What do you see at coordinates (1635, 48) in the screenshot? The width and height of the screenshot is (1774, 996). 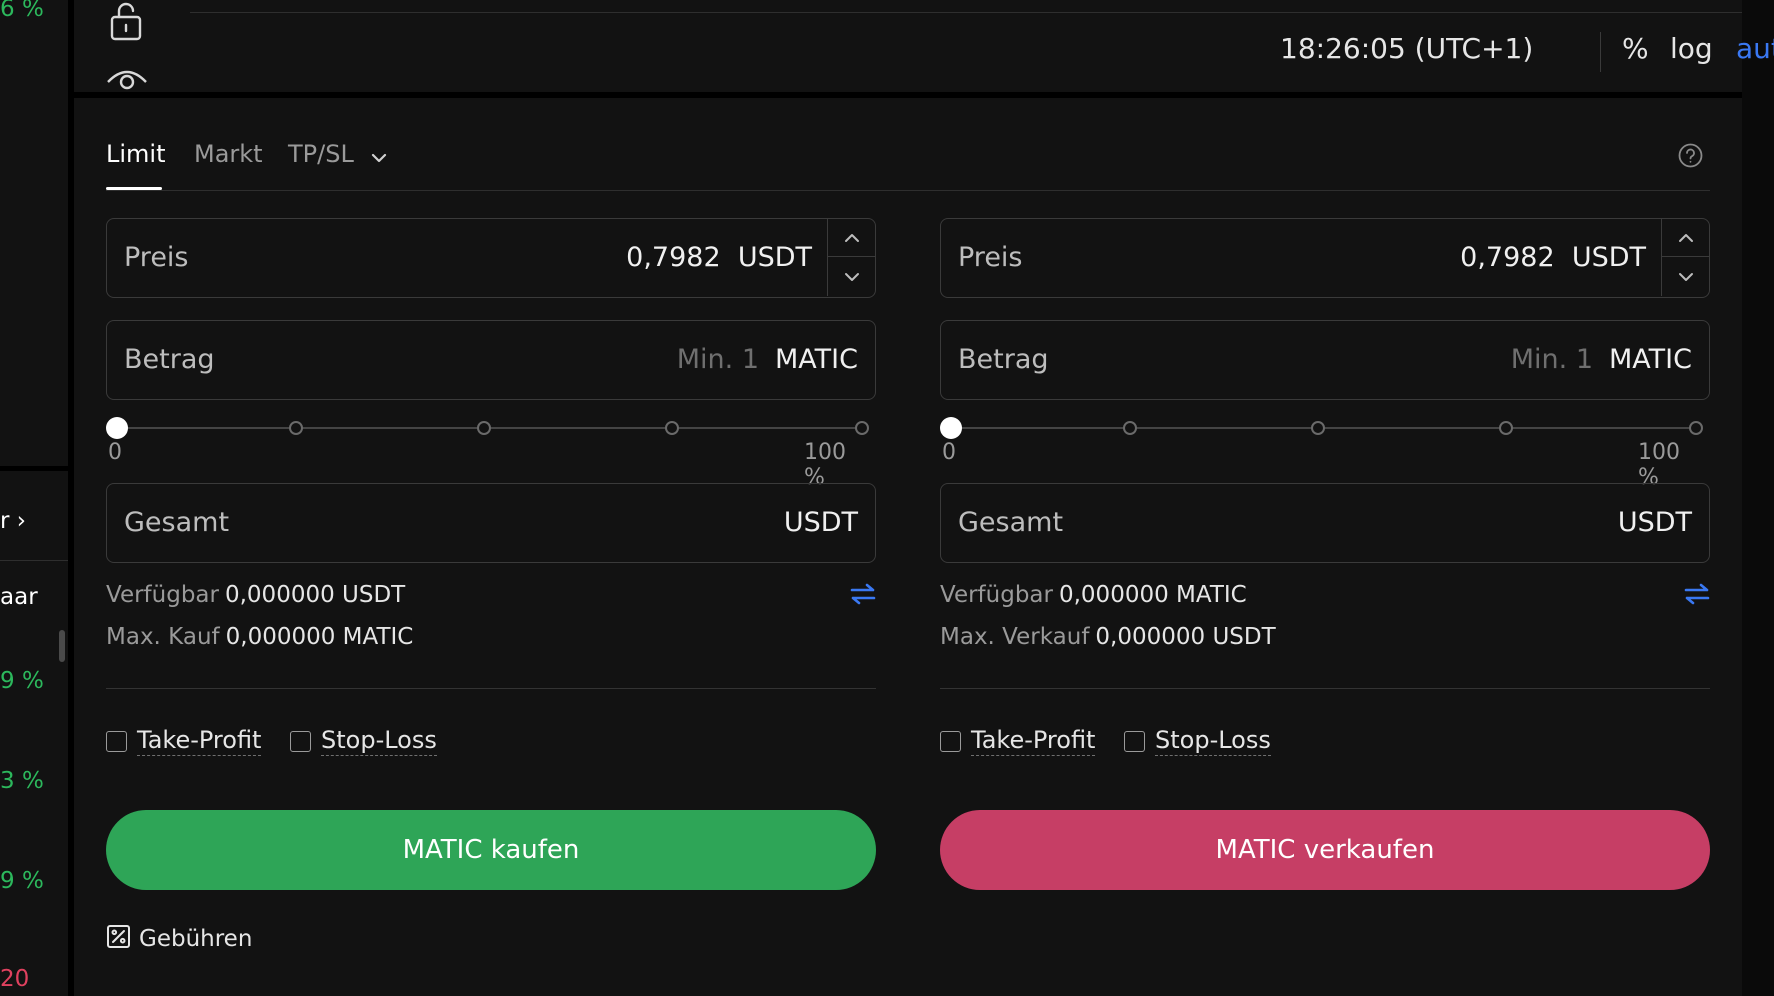 I see `percent-scale-toggle: %` at bounding box center [1635, 48].